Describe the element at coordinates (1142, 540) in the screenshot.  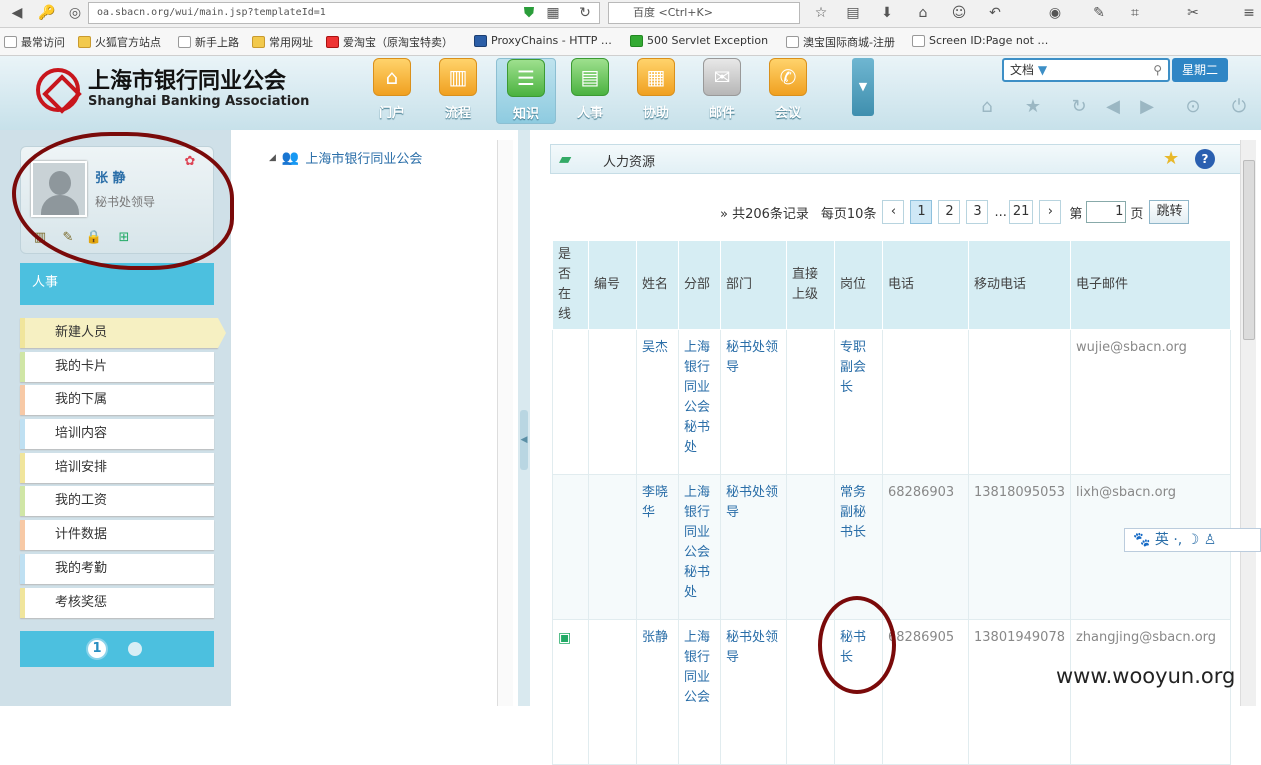
I see `paw-icon: 🐾` at that location.